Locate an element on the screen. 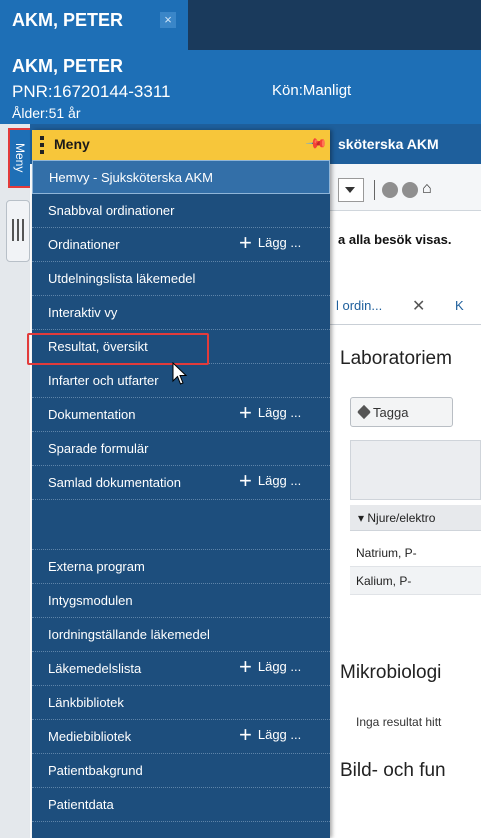 This screenshot has height=838, width=481. menu-toggle-button: Meny is located at coordinates (20, 158).